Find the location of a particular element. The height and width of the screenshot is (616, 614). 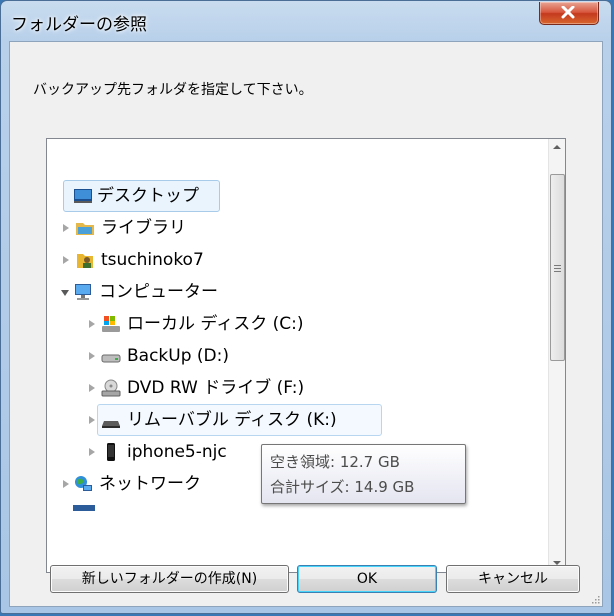

drive-info-tooltip: 空き領域: 12.7 GB 合計サイズ: 14.9 GB is located at coordinates (363, 474).